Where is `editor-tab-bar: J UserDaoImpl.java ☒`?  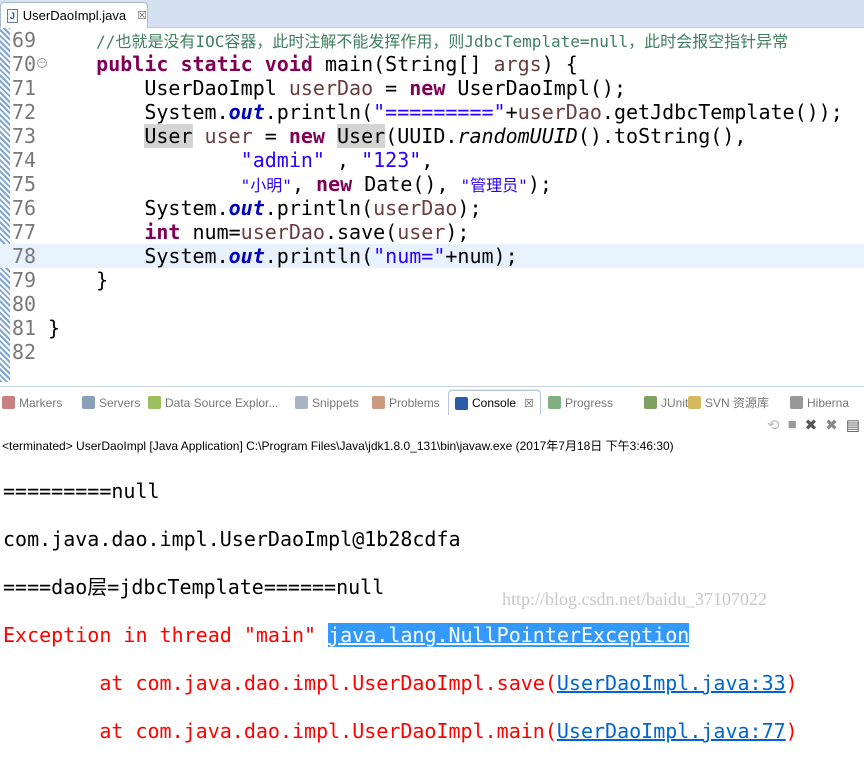
editor-tab-bar: J UserDaoImpl.java ☒ is located at coordinates (432, 14).